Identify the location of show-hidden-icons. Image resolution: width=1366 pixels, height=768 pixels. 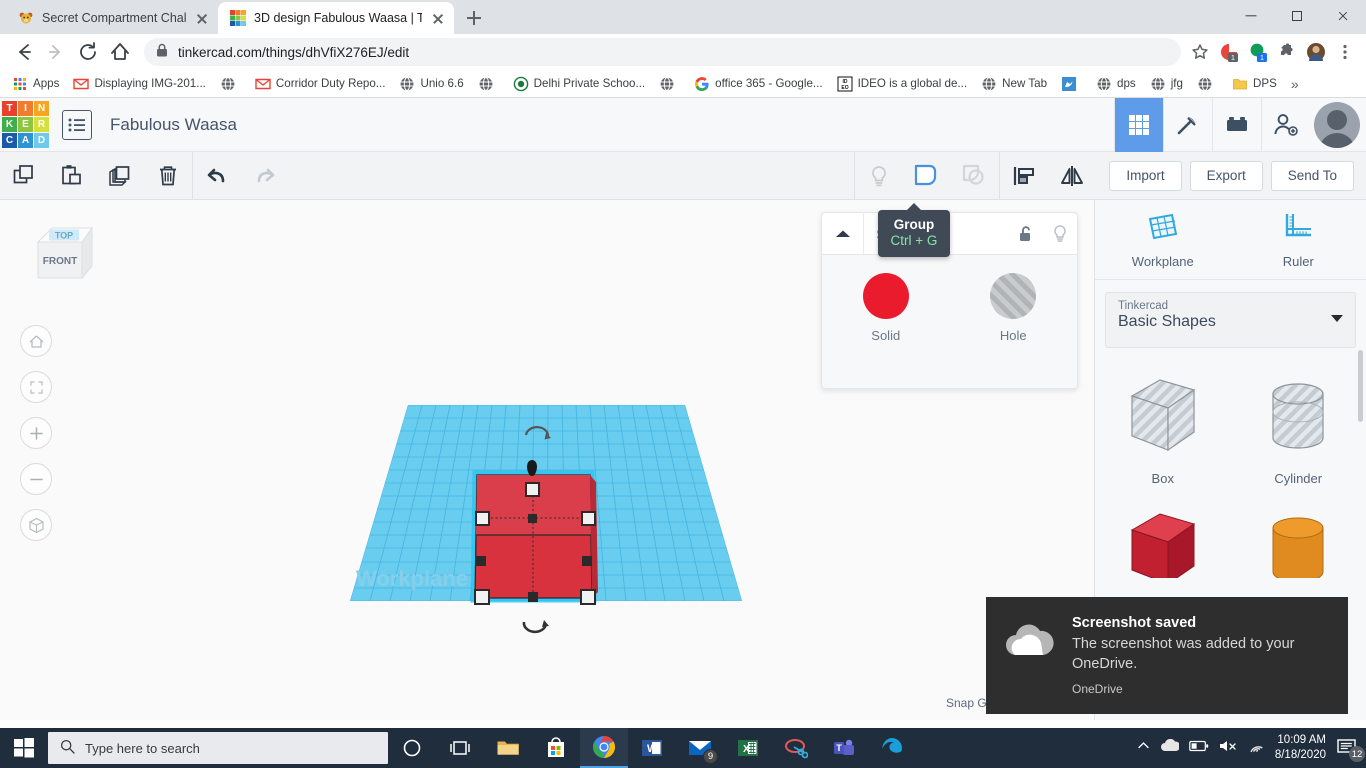
(1143, 748).